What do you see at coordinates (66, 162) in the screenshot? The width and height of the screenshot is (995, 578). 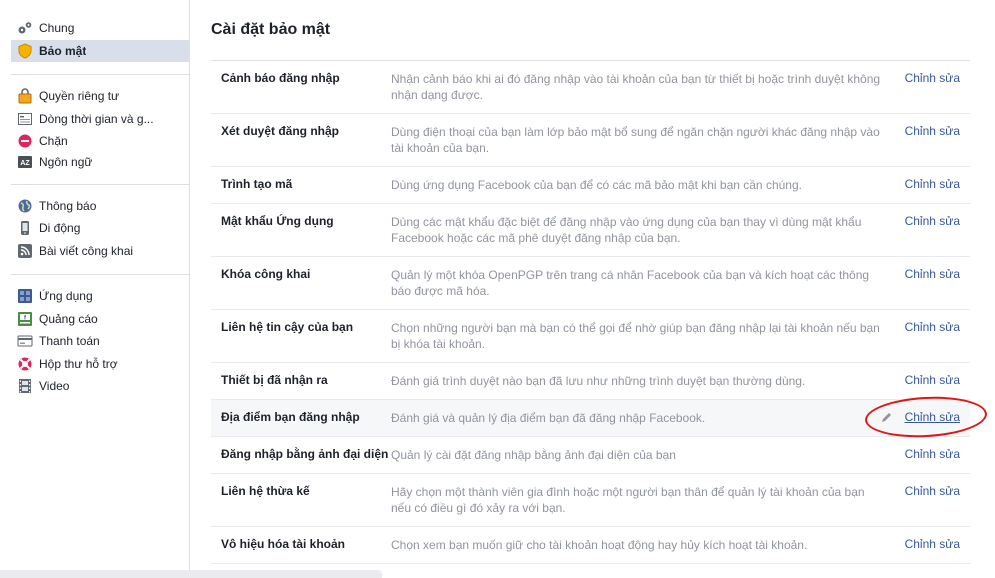 I see `sidebar-item-label: Ngôn ngữ` at bounding box center [66, 162].